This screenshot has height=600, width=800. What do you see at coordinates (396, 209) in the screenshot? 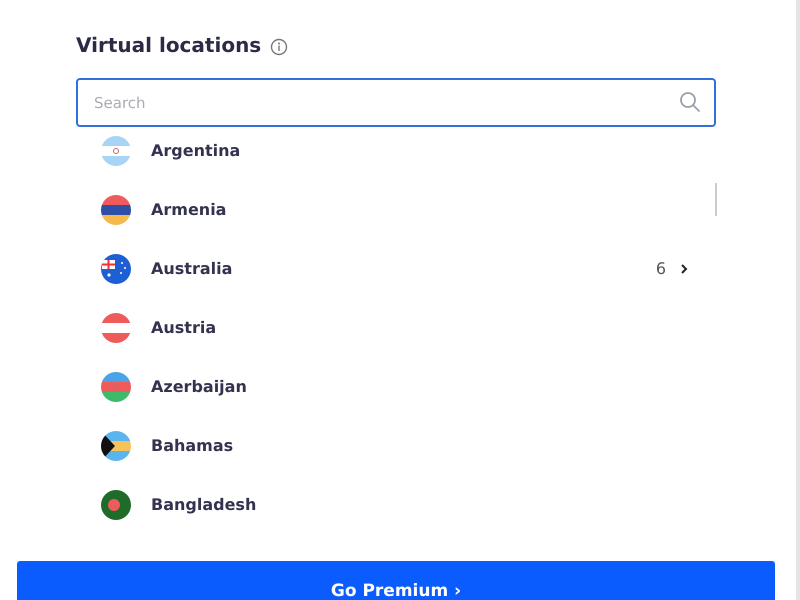
I see `location-item: Armenia` at bounding box center [396, 209].